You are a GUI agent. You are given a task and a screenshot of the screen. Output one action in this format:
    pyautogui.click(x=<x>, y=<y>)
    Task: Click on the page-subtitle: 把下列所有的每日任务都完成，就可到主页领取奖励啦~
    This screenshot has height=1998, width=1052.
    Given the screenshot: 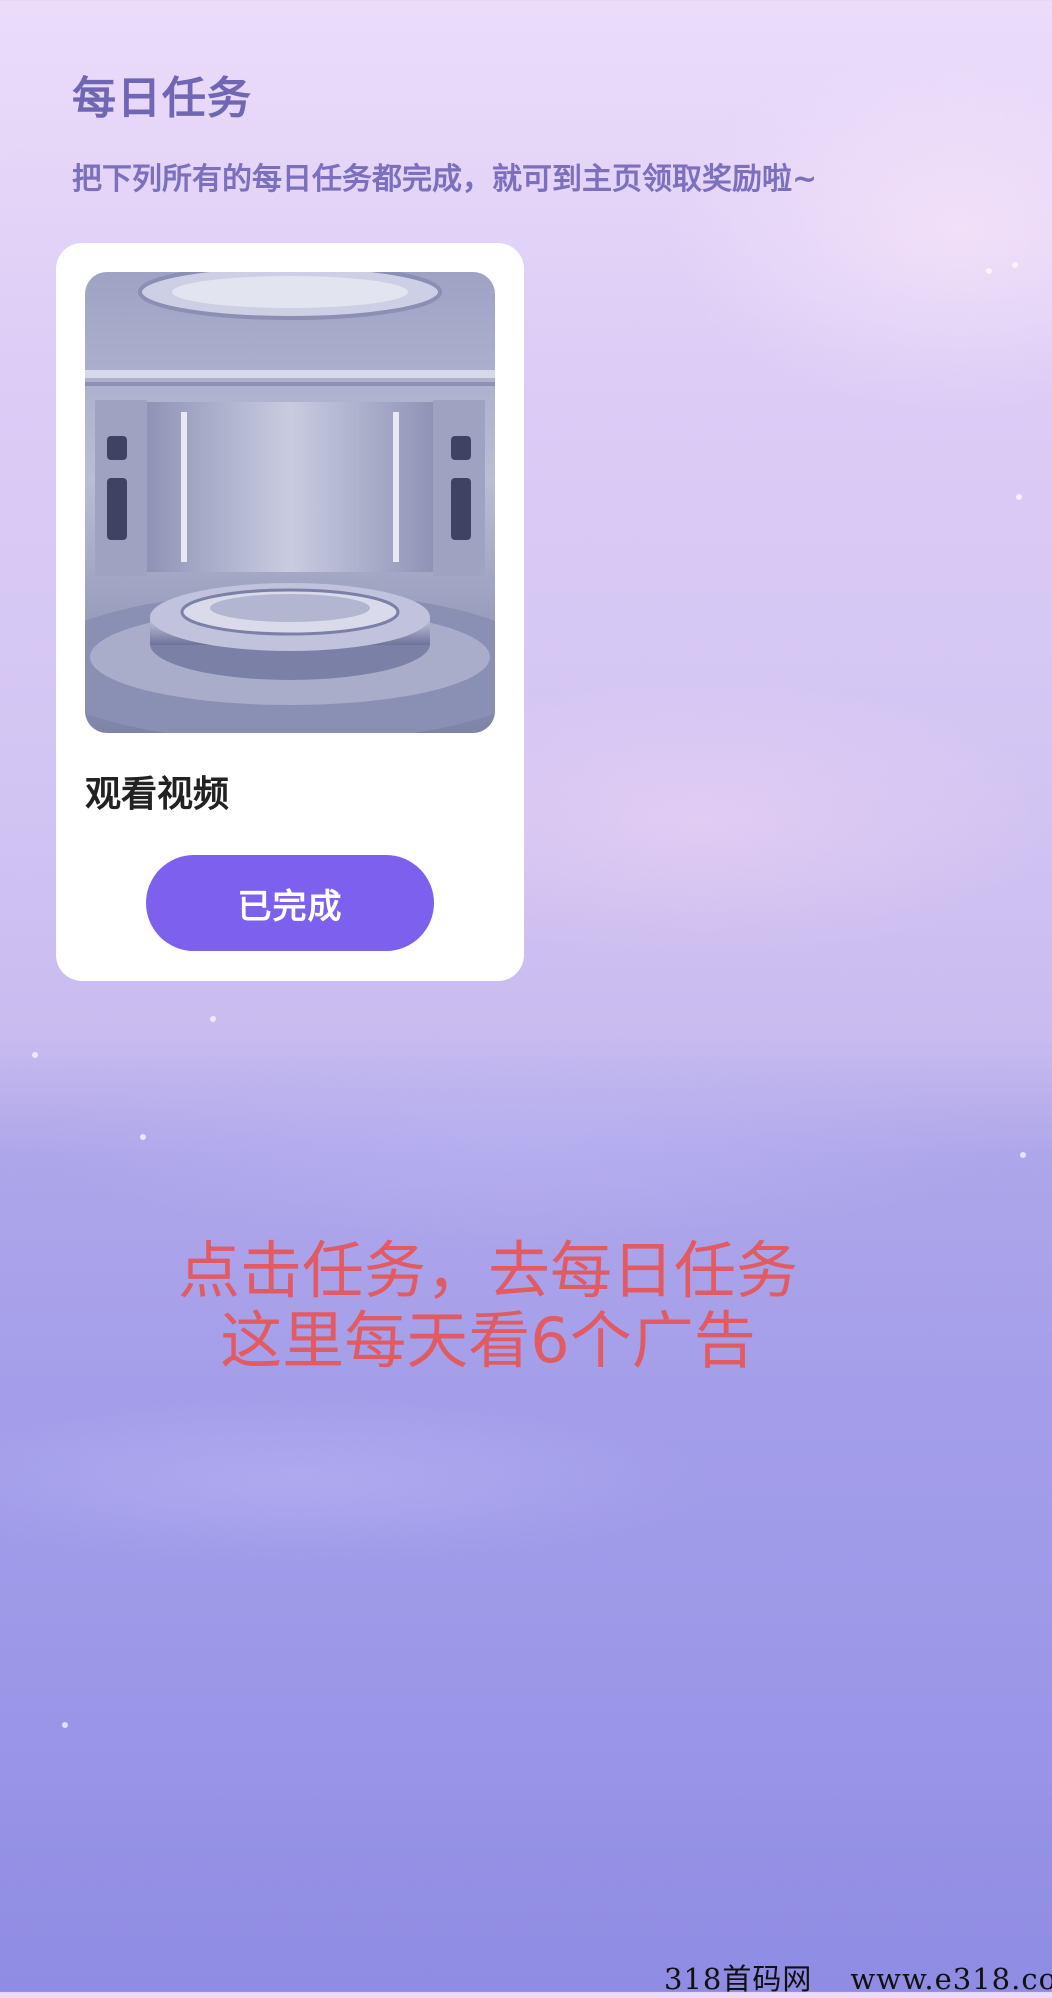 What is the action you would take?
    pyautogui.click(x=445, y=179)
    